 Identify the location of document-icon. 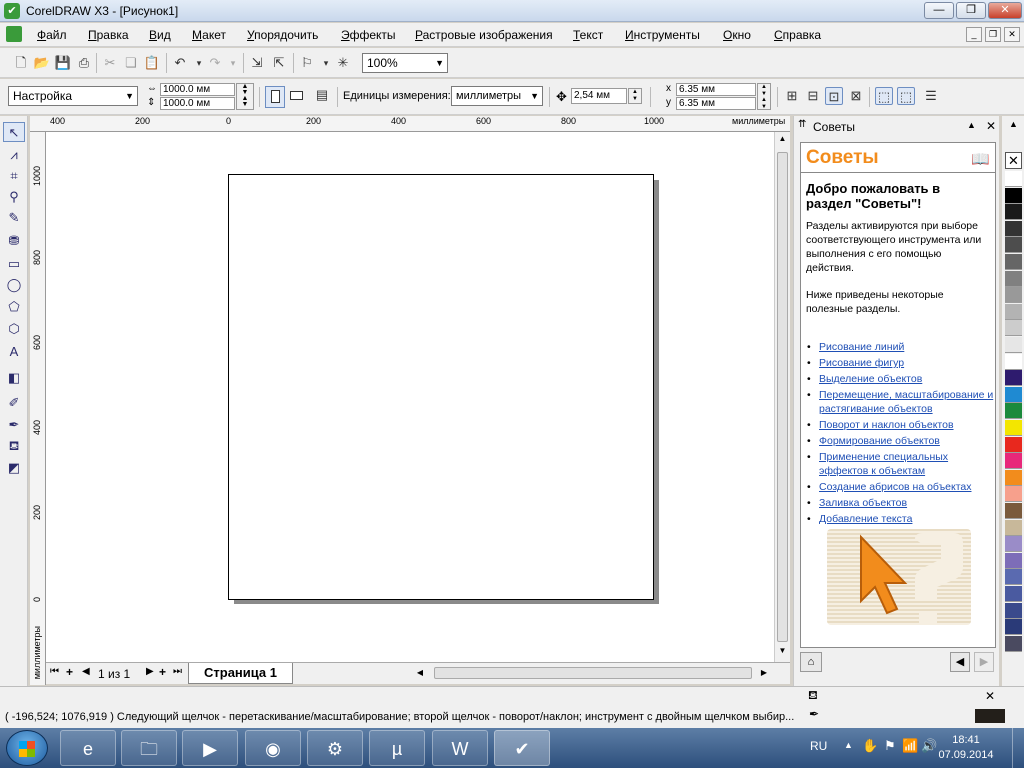
(14, 34).